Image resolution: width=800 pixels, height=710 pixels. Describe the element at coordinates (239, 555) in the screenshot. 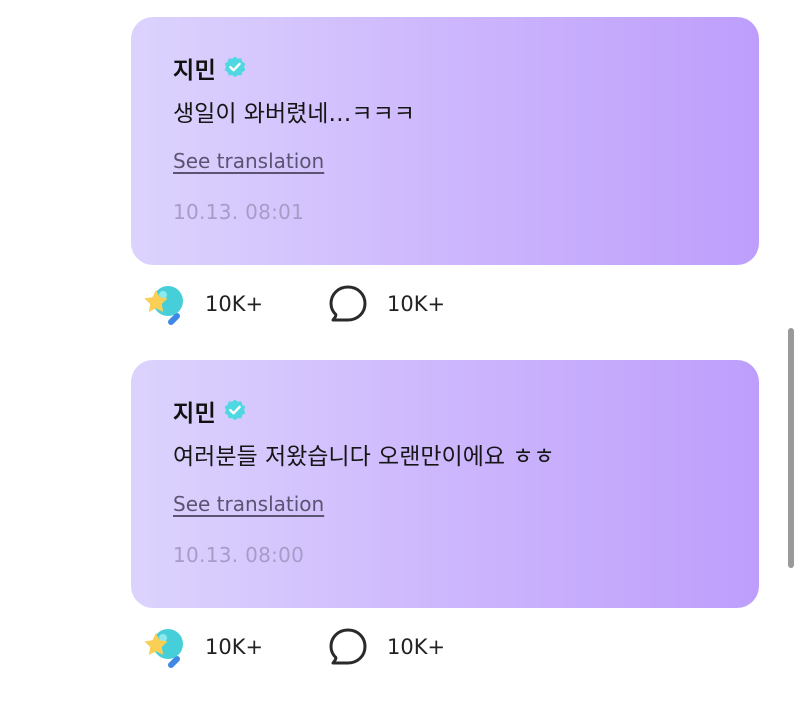

I see `post-timestamp: 10.13. 08:00` at that location.